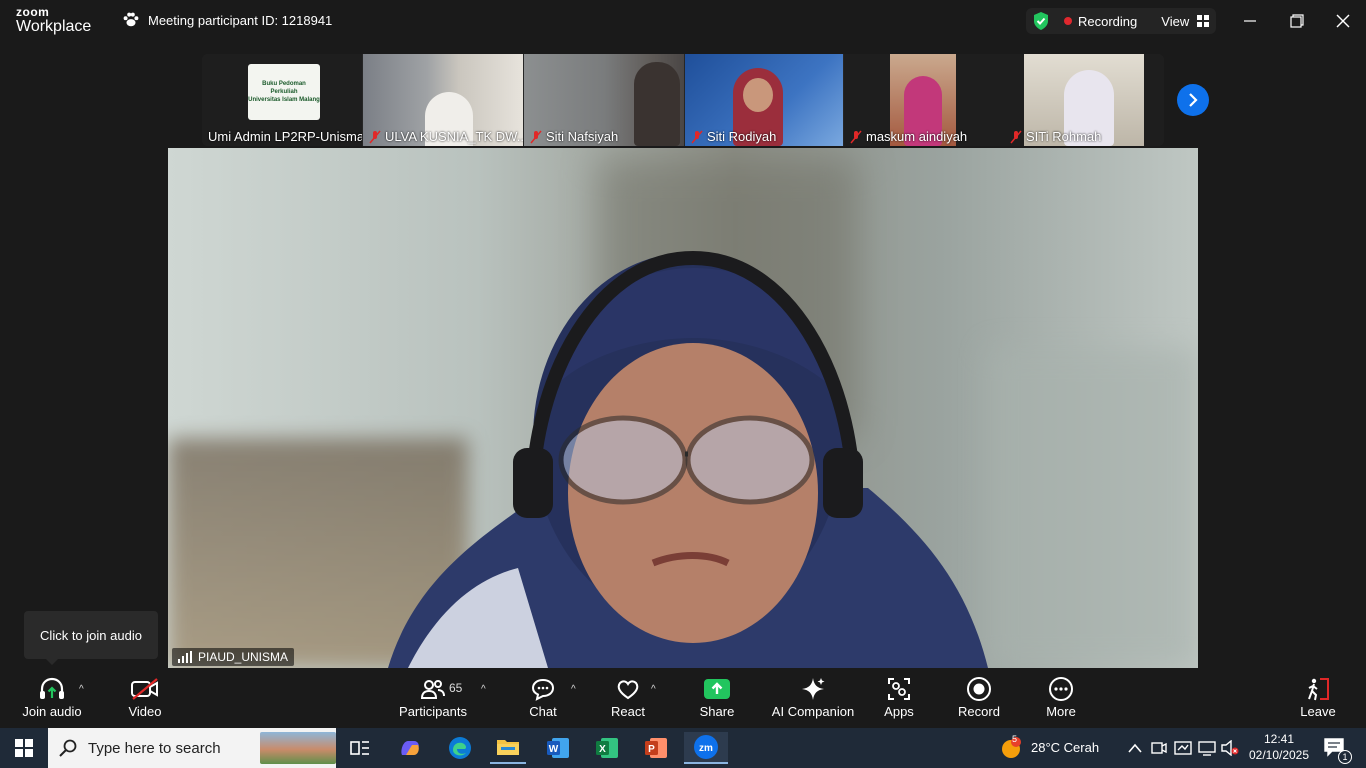  I want to click on folder-icon, so click(508, 747).